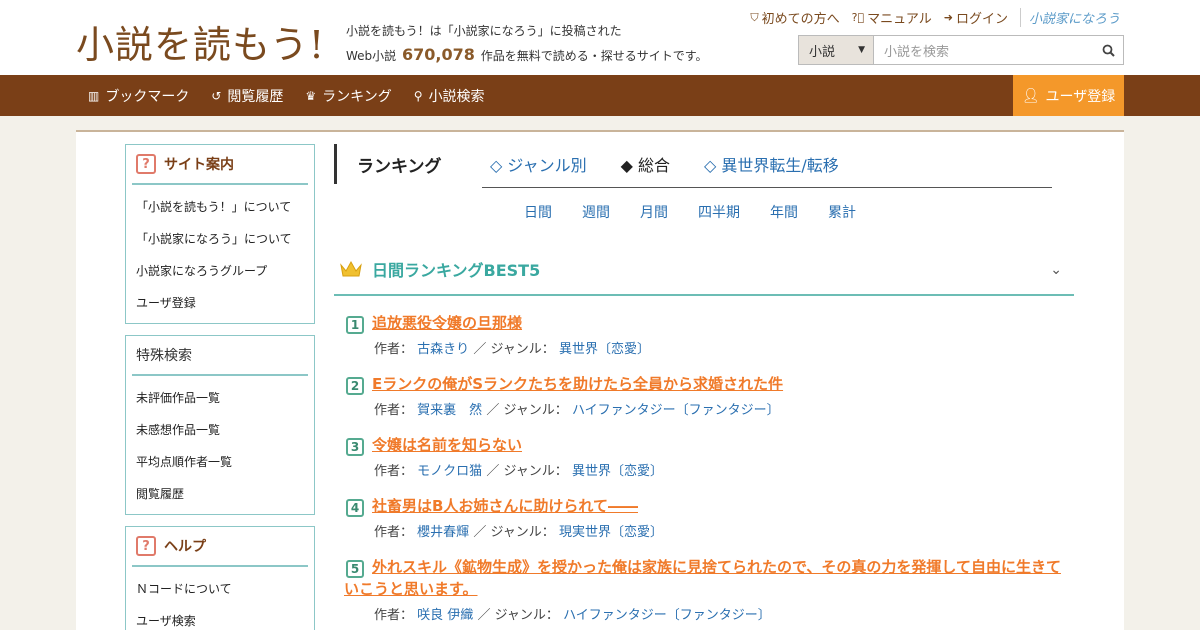 The width and height of the screenshot is (1200, 630). I want to click on nav-ranking-label: ランキング, so click(357, 96).